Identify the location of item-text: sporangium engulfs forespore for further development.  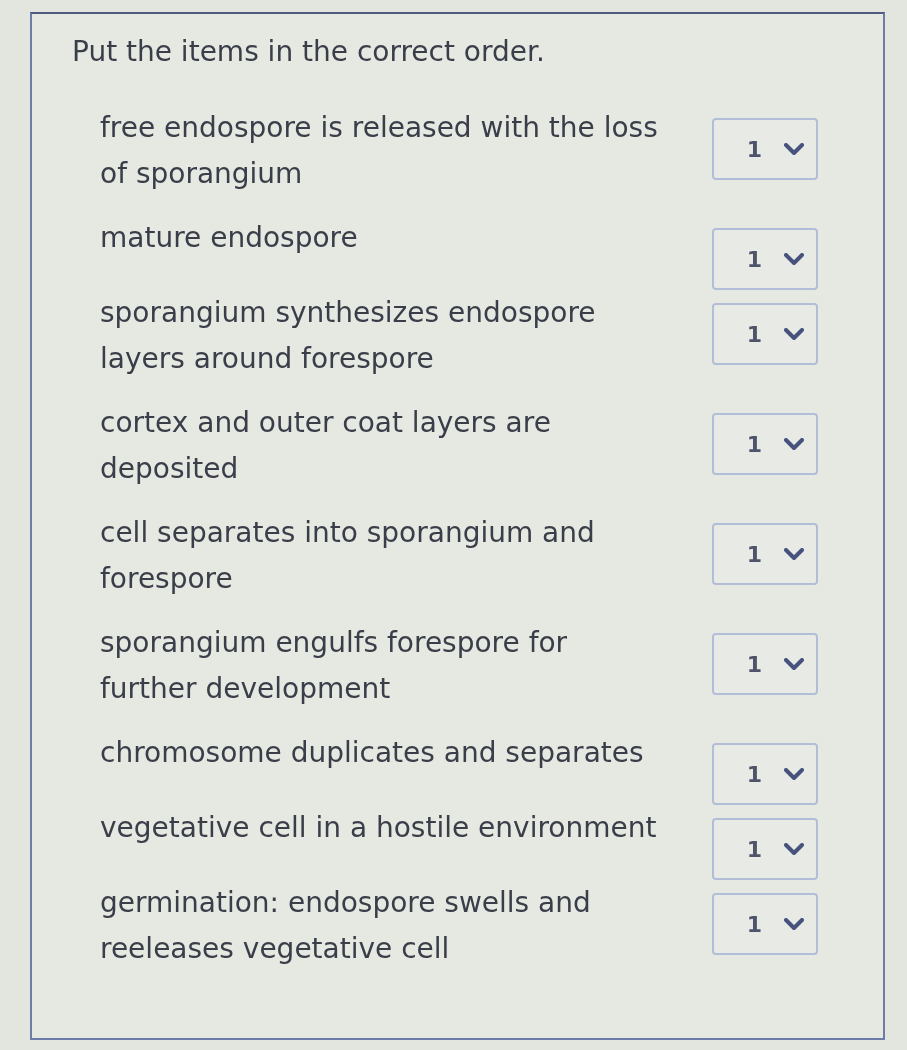
(334, 666).